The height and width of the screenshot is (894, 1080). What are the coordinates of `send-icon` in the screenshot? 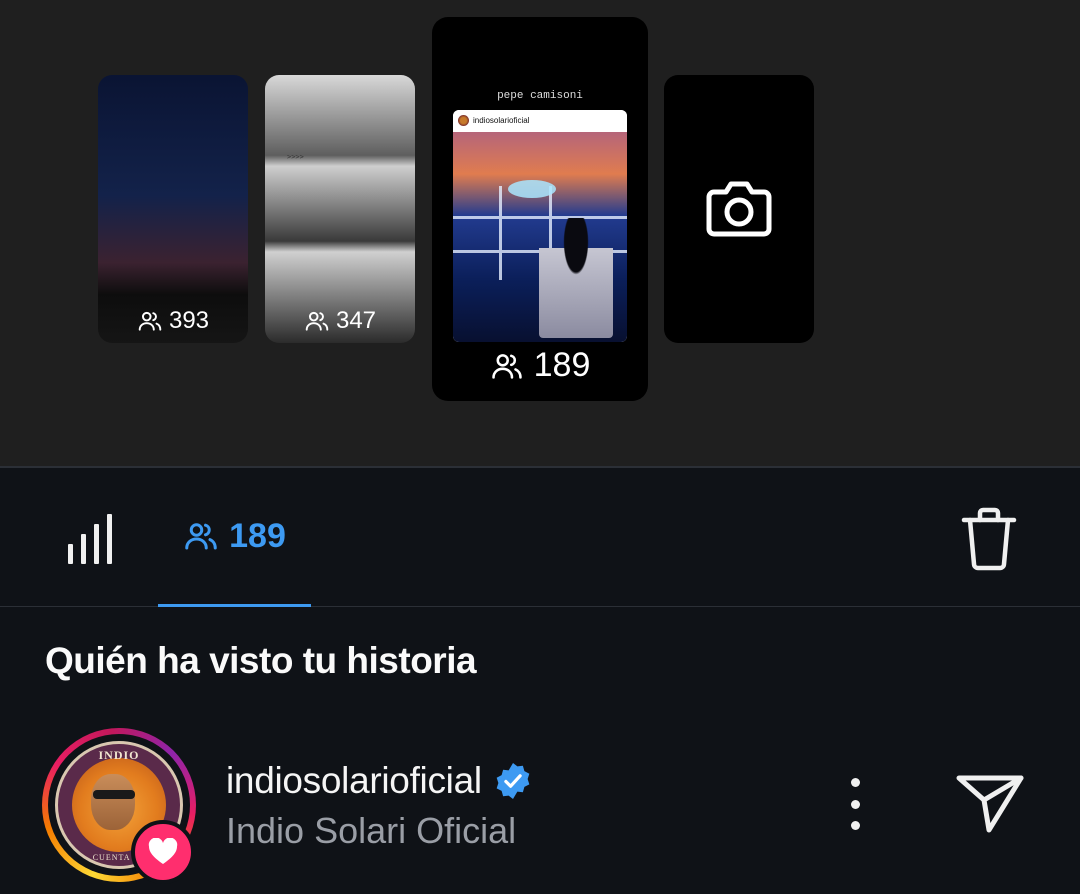 It's located at (990, 803).